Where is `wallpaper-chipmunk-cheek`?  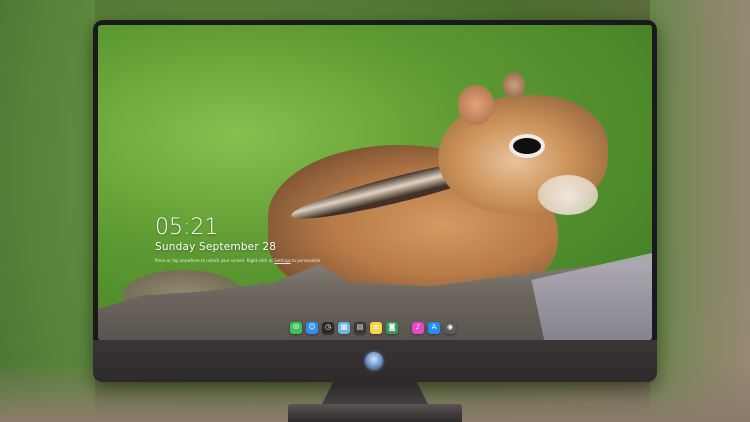
wallpaper-chipmunk-cheek is located at coordinates (568, 195).